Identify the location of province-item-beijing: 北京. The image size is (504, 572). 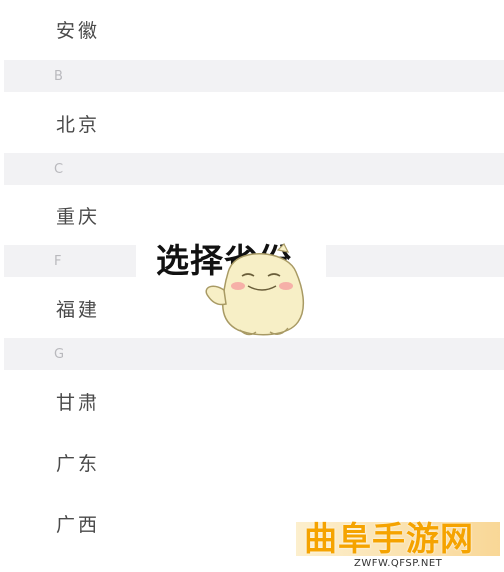
(252, 123).